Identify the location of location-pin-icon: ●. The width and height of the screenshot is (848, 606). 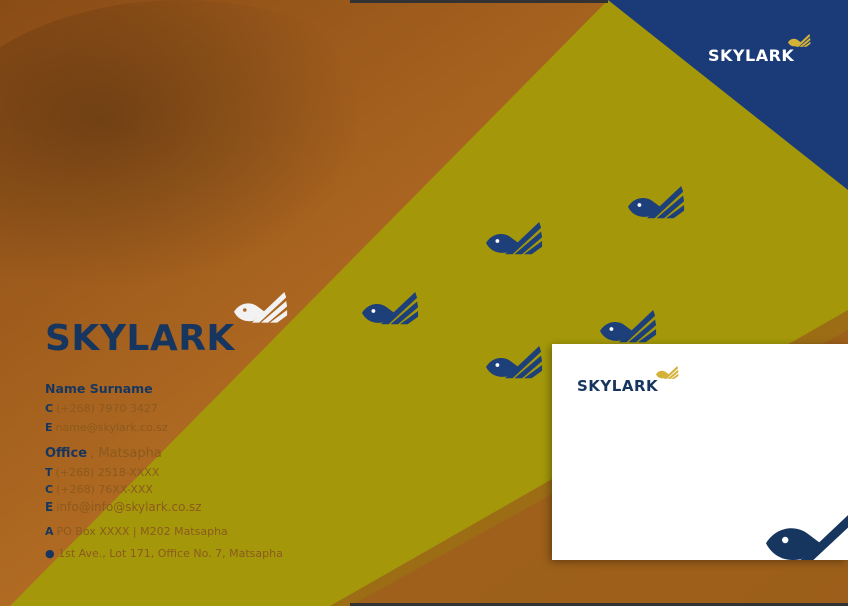
(50, 553).